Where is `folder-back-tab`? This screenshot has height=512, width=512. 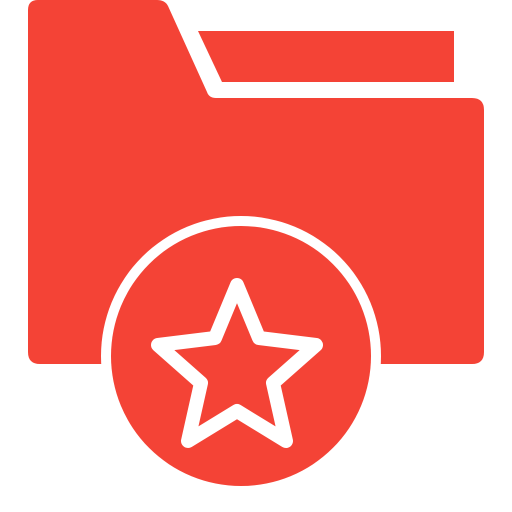 folder-back-tab is located at coordinates (326, 56).